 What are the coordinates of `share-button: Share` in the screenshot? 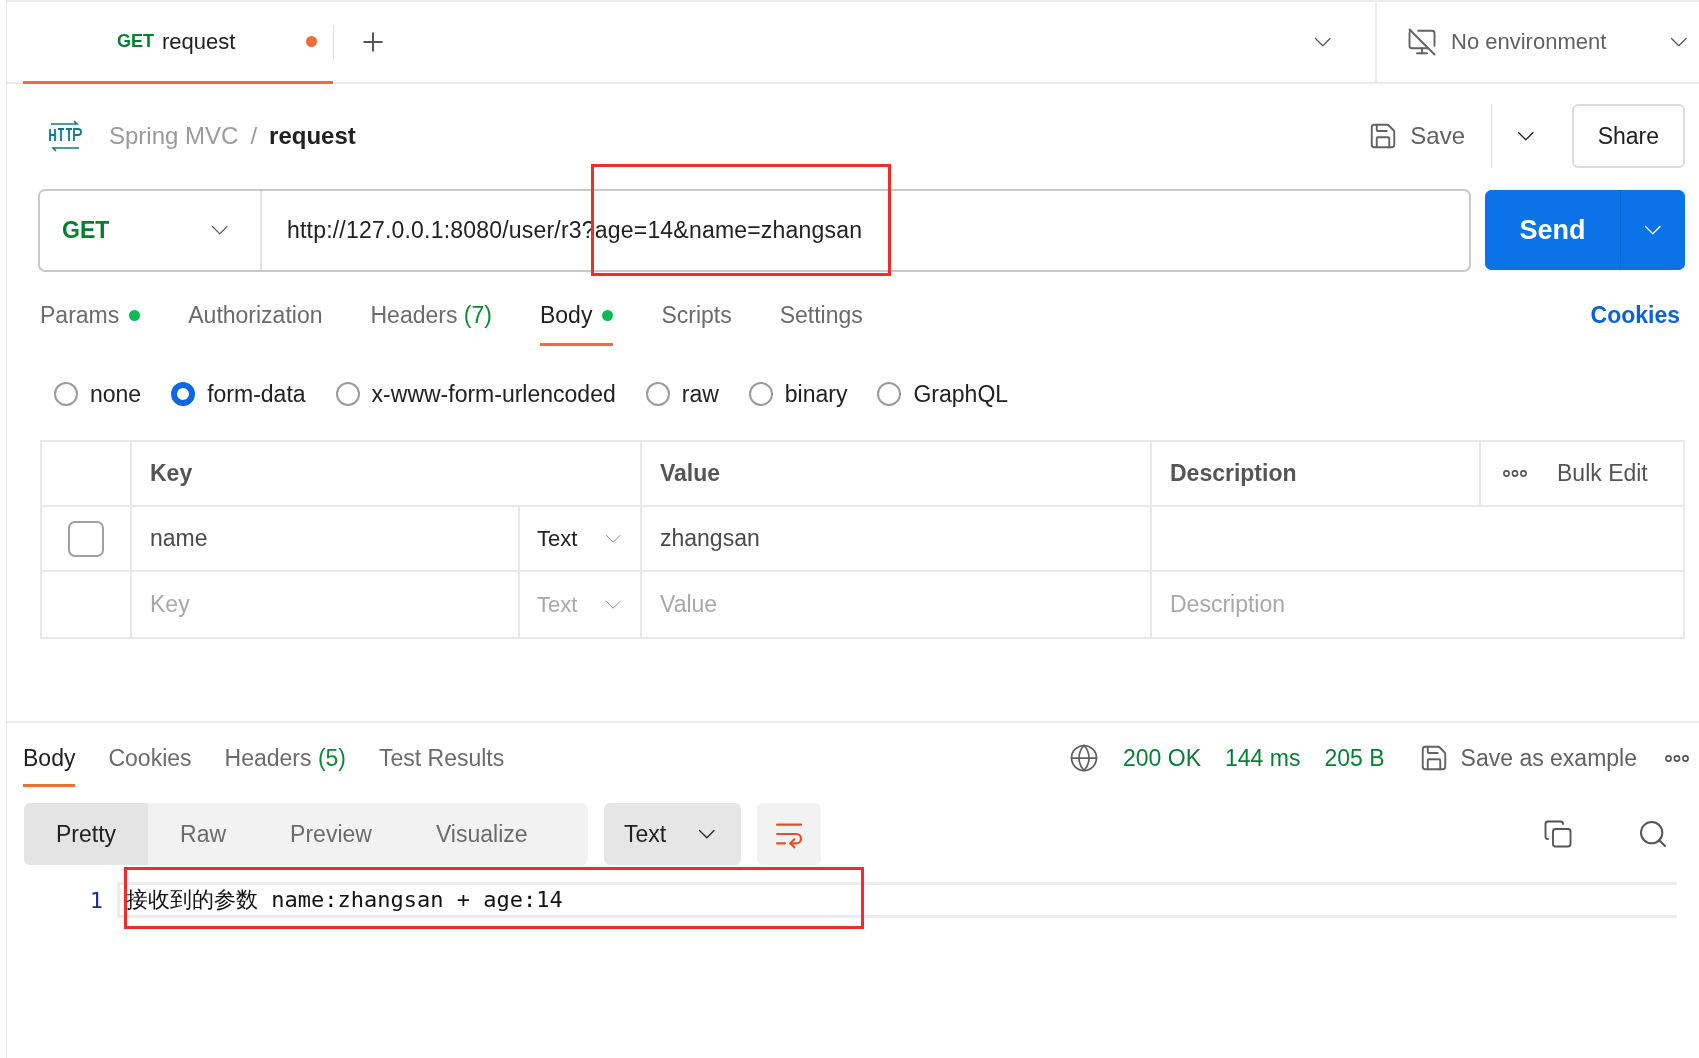 It's located at (1628, 136).